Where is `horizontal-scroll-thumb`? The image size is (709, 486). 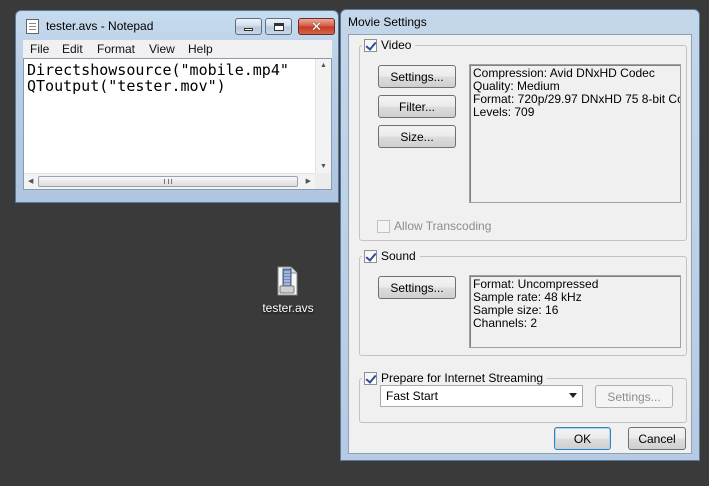 horizontal-scroll-thumb is located at coordinates (168, 181).